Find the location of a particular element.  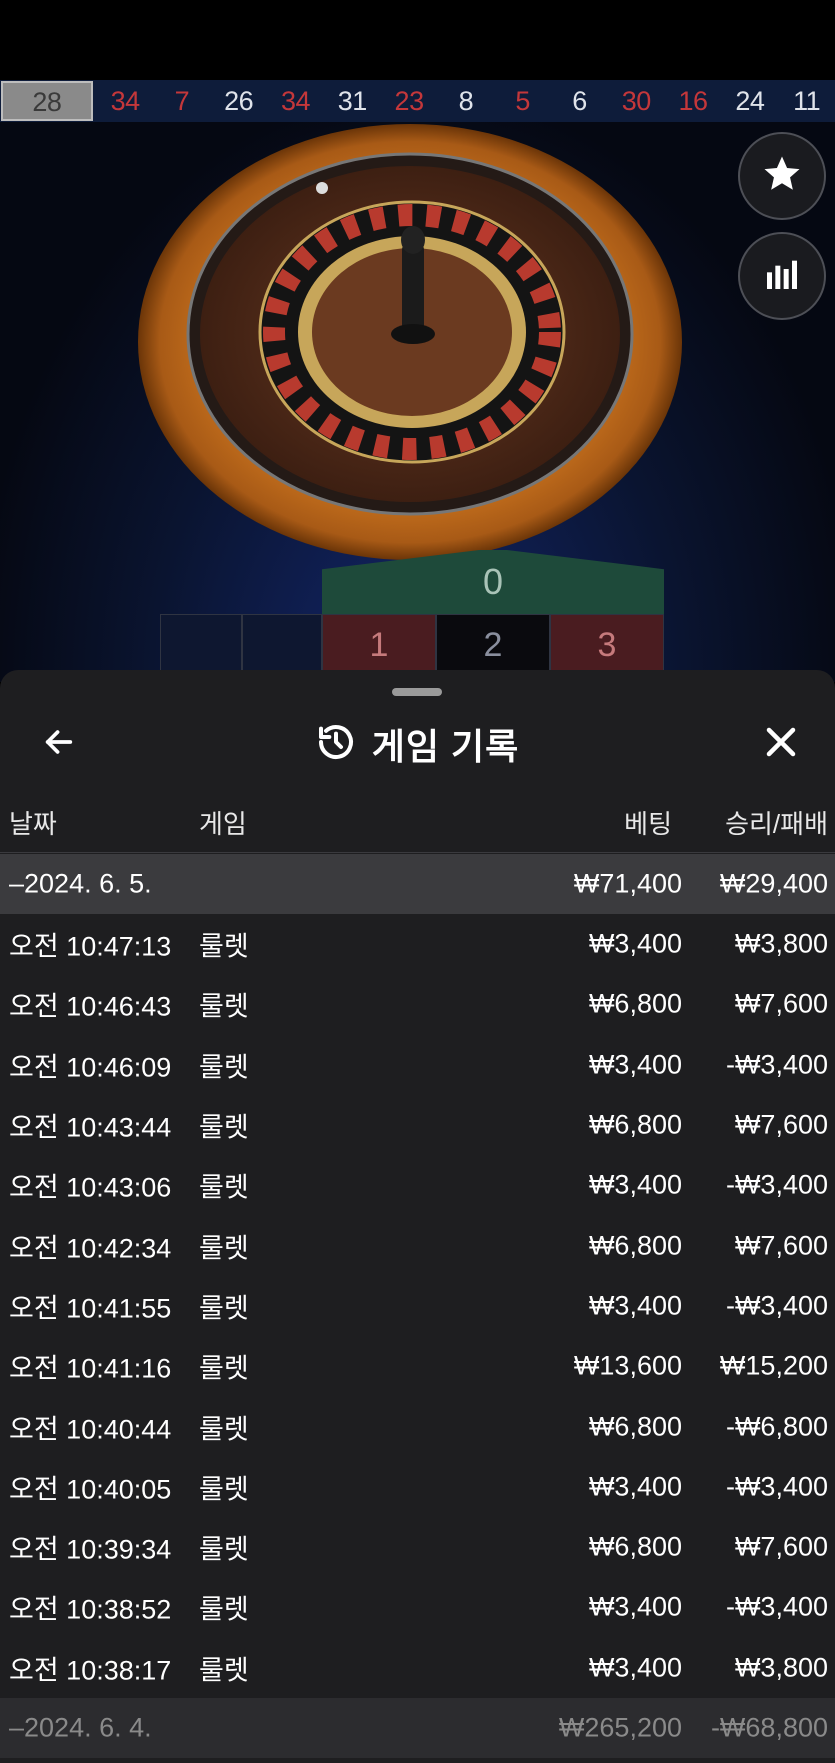

statistics-button is located at coordinates (782, 276).